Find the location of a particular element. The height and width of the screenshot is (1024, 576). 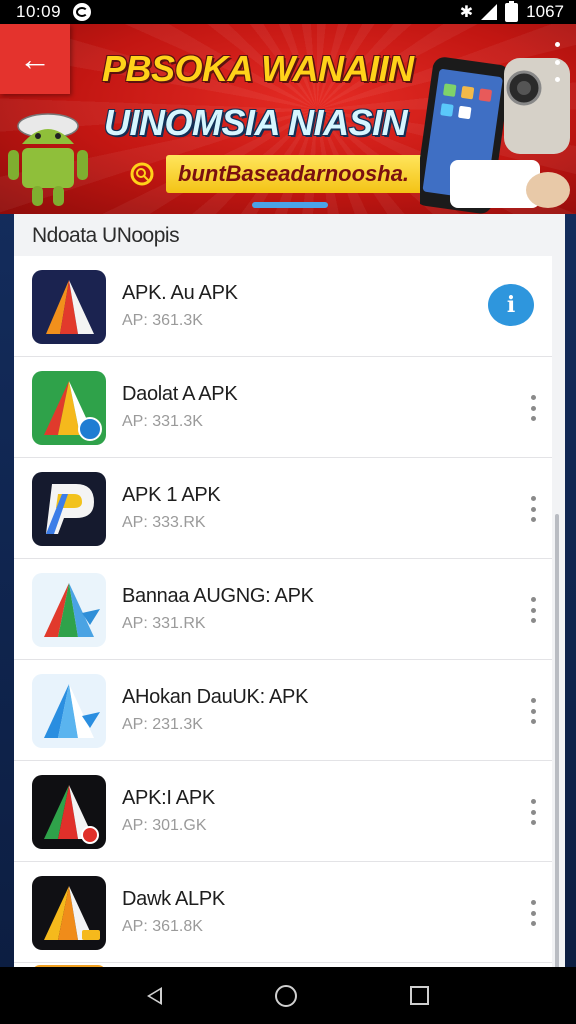

info-icon: i is located at coordinates (511, 305).